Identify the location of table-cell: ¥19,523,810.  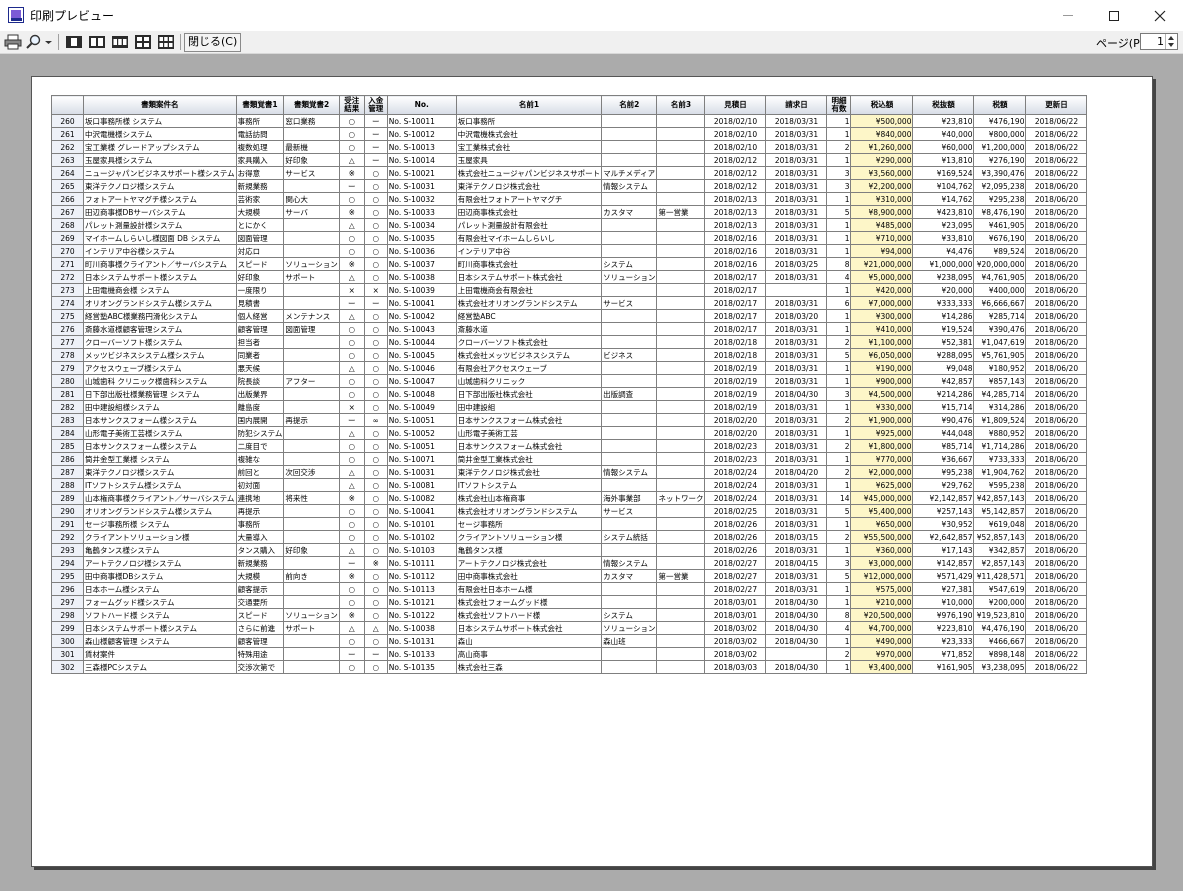
(1000, 615).